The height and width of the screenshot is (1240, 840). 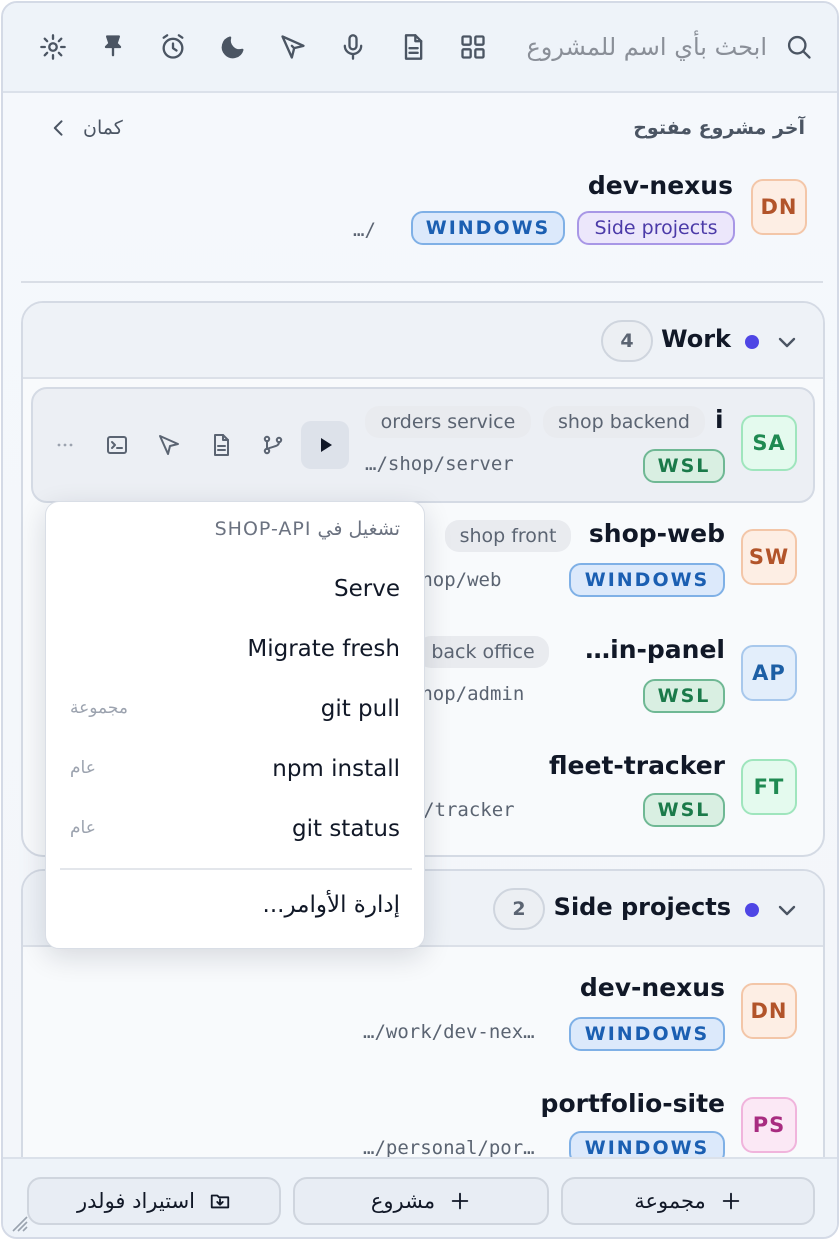 What do you see at coordinates (696, 339) in the screenshot?
I see `group-name: Work` at bounding box center [696, 339].